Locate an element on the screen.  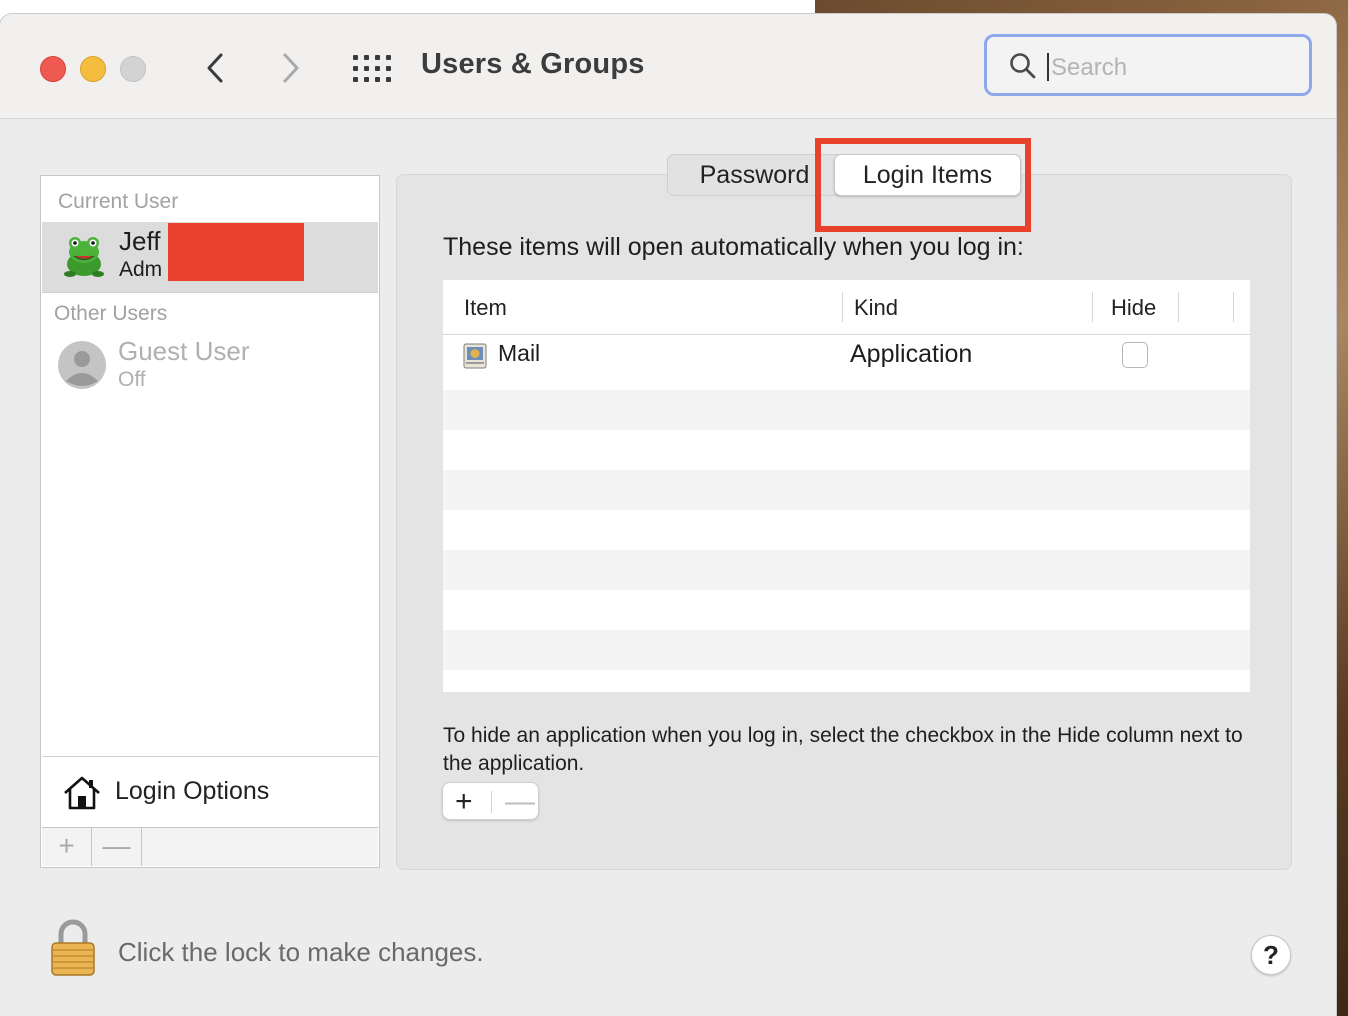
help-button: ? is located at coordinates (1271, 955).